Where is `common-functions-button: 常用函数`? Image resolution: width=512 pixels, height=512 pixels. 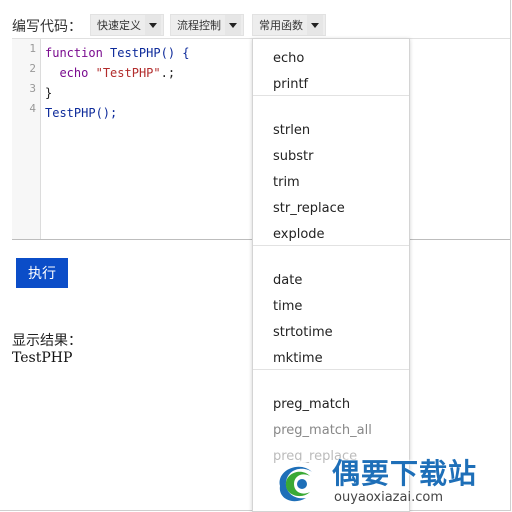
common-functions-button: 常用函数 is located at coordinates (289, 25).